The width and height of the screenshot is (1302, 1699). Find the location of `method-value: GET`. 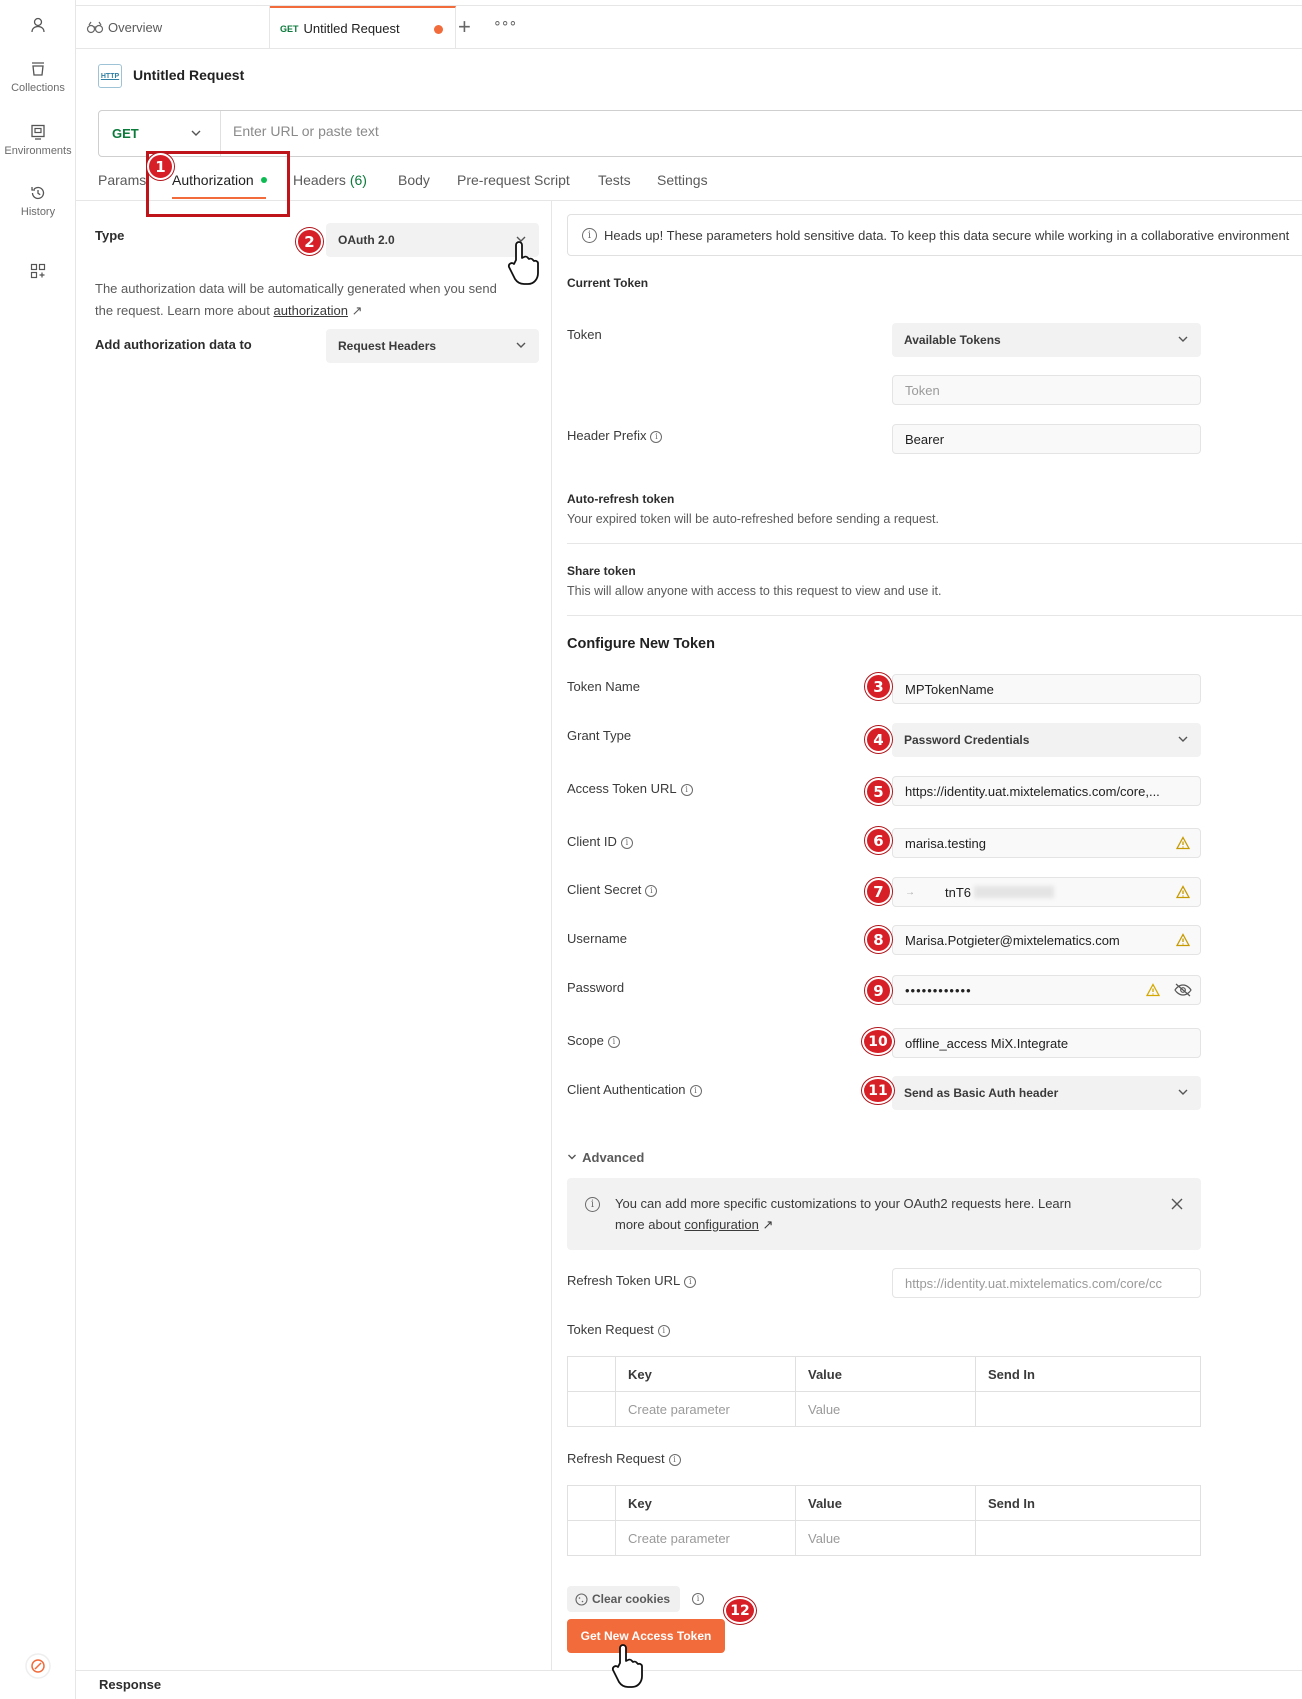

method-value: GET is located at coordinates (125, 133).